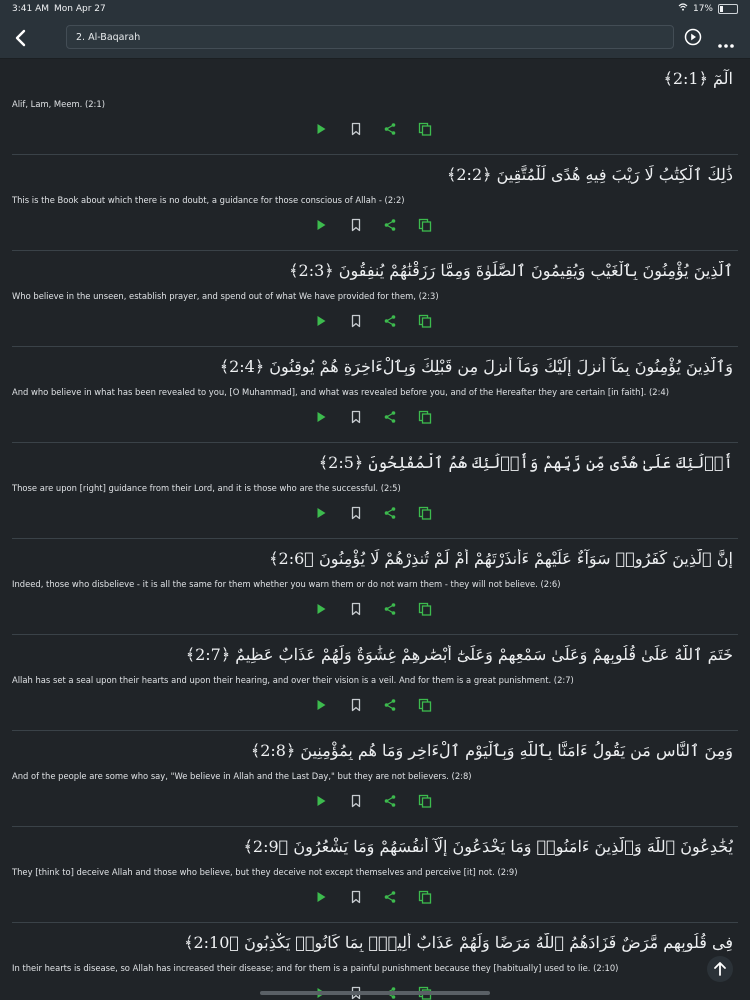 This screenshot has width=750, height=1000. I want to click on ayah-item: الٓمٓ ﴿2:1﴾ Alif, Lam, Meem. (2:1), so click(375, 107).